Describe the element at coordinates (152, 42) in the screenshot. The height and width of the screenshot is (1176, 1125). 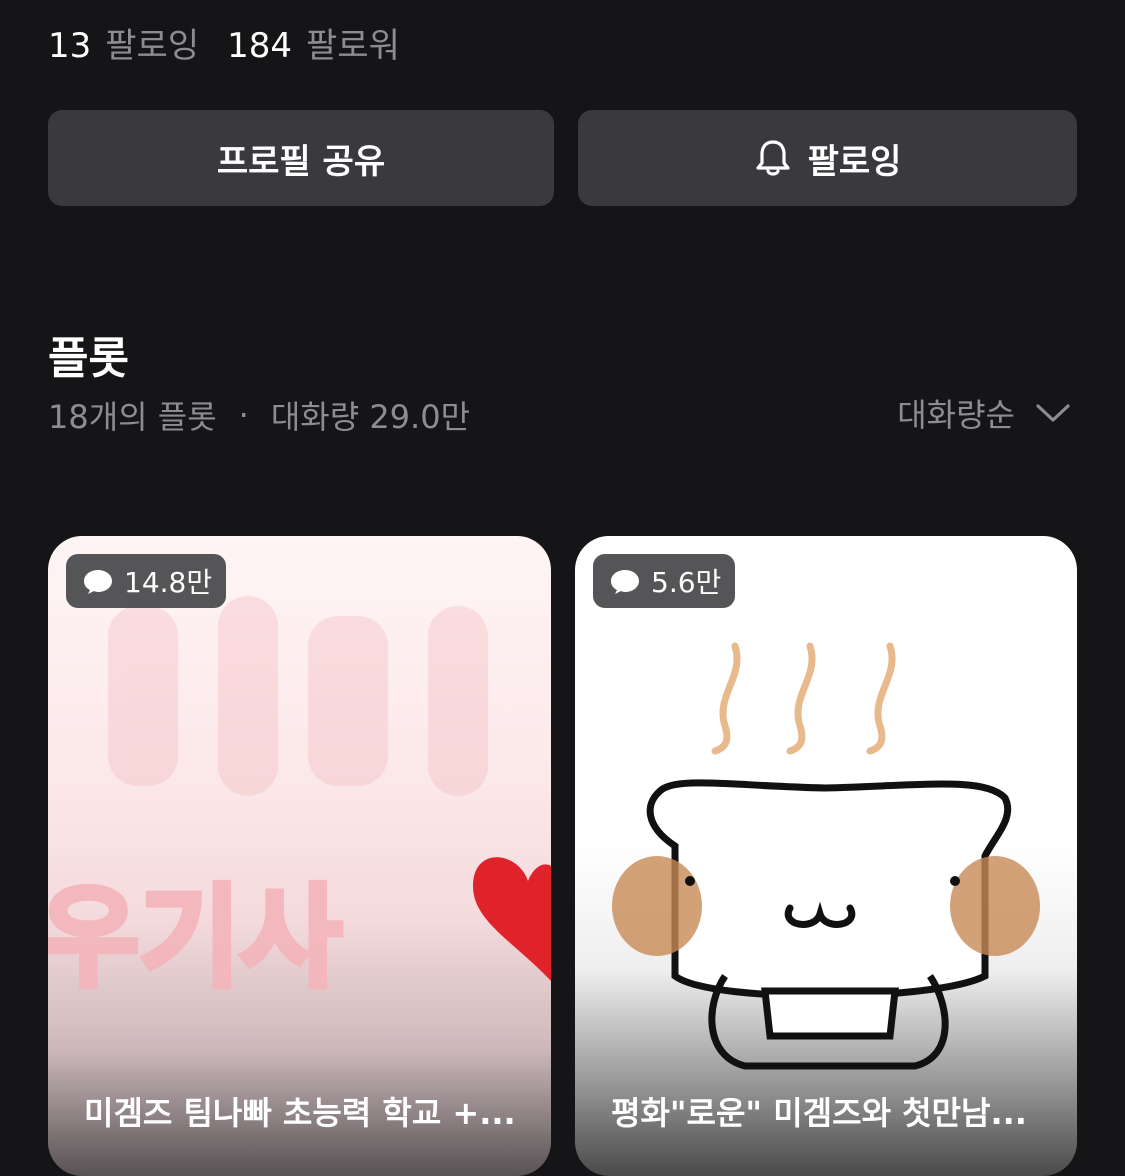
I see `following-label: 팔로잉` at that location.